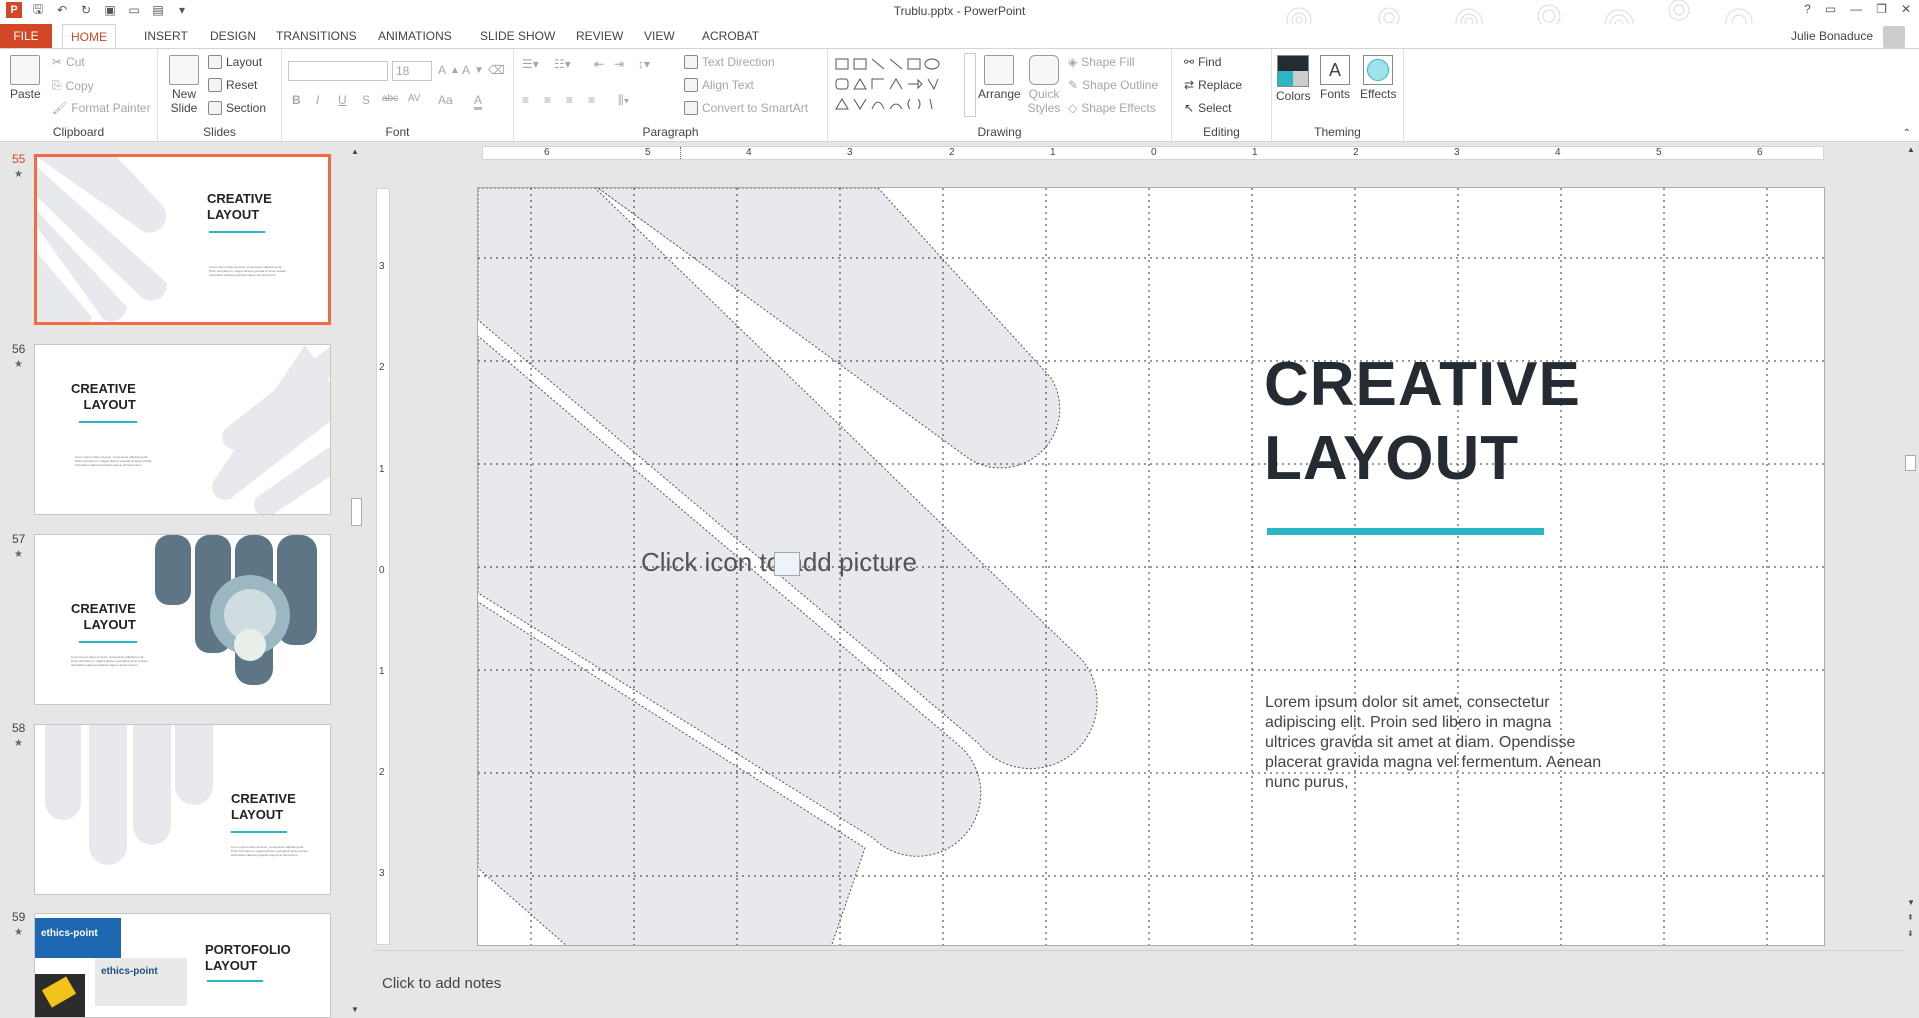 The image size is (1919, 1018). Describe the element at coordinates (338, 71) in the screenshot. I see `font-name-input` at that location.